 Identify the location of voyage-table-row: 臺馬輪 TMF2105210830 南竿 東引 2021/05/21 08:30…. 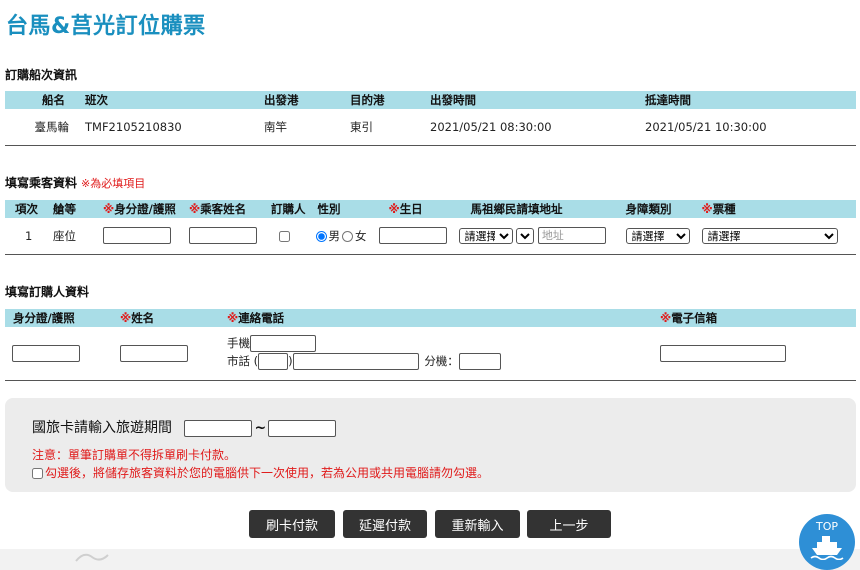
(430, 127).